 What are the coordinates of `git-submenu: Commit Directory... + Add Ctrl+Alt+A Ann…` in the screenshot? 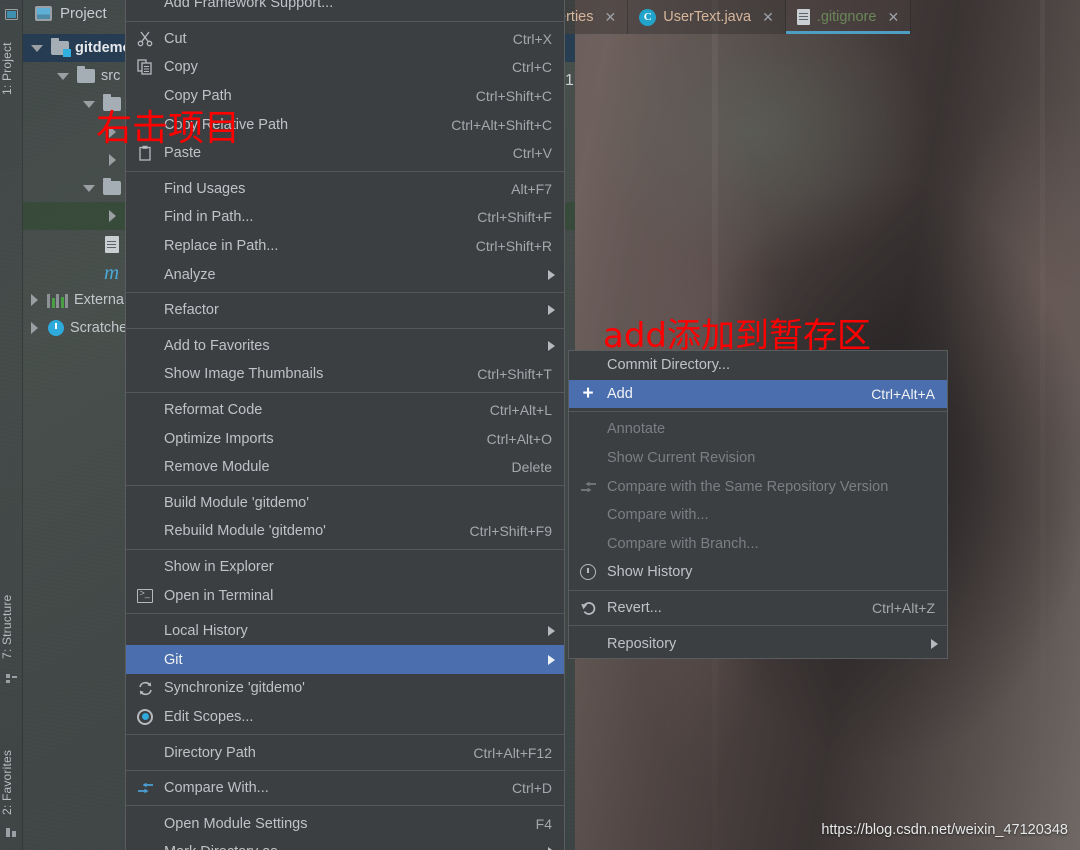 It's located at (758, 504).